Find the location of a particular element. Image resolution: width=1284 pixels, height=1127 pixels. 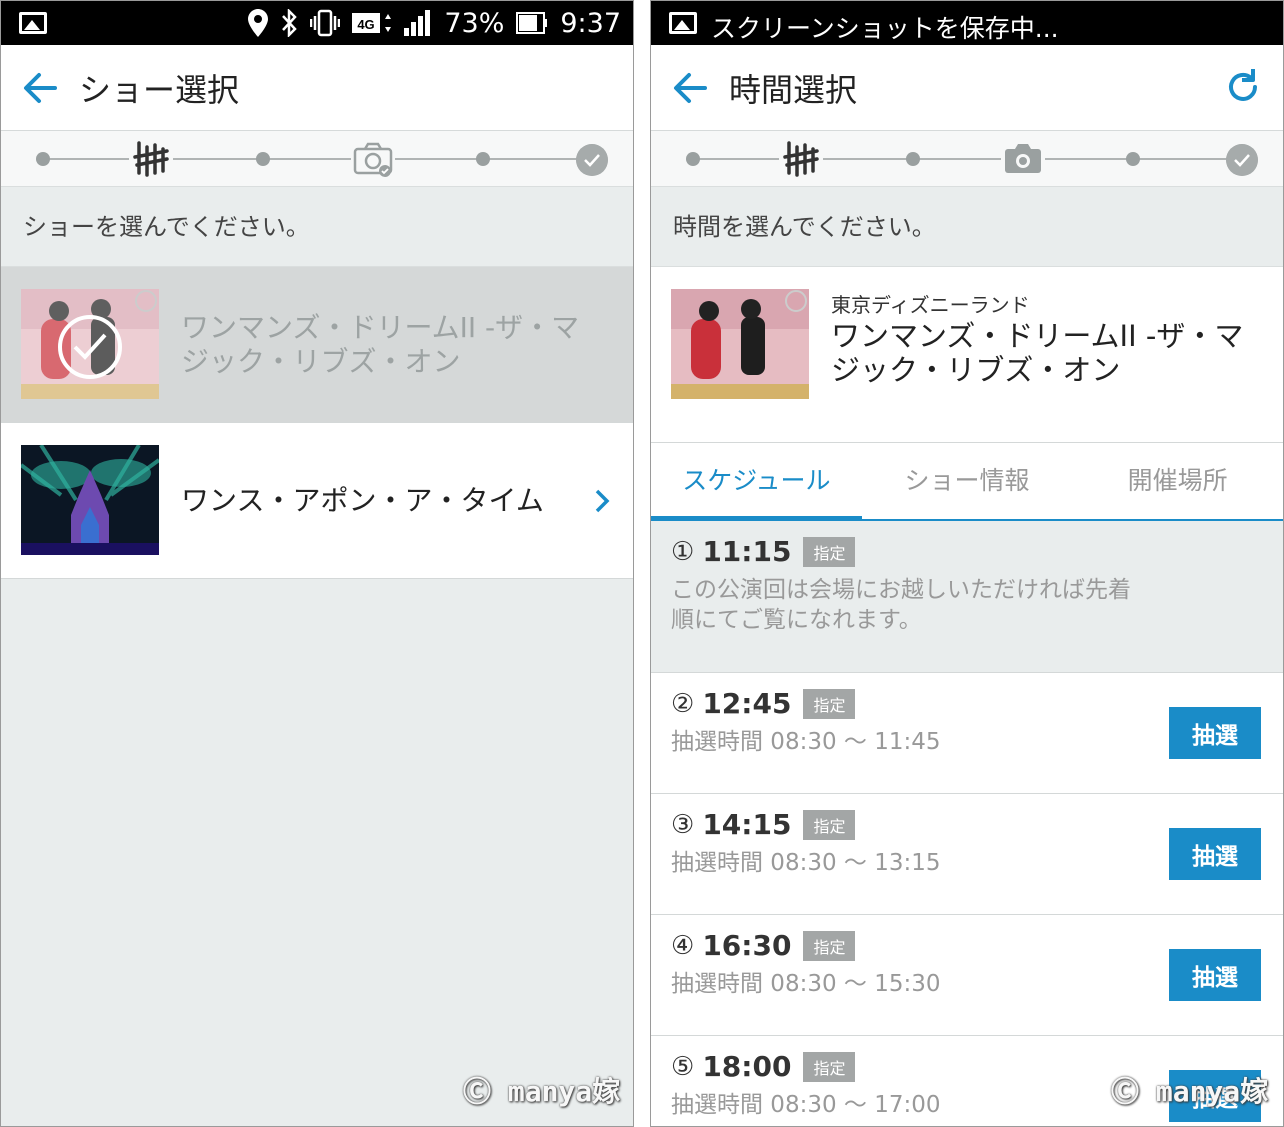

battery-icon is located at coordinates (532, 23).